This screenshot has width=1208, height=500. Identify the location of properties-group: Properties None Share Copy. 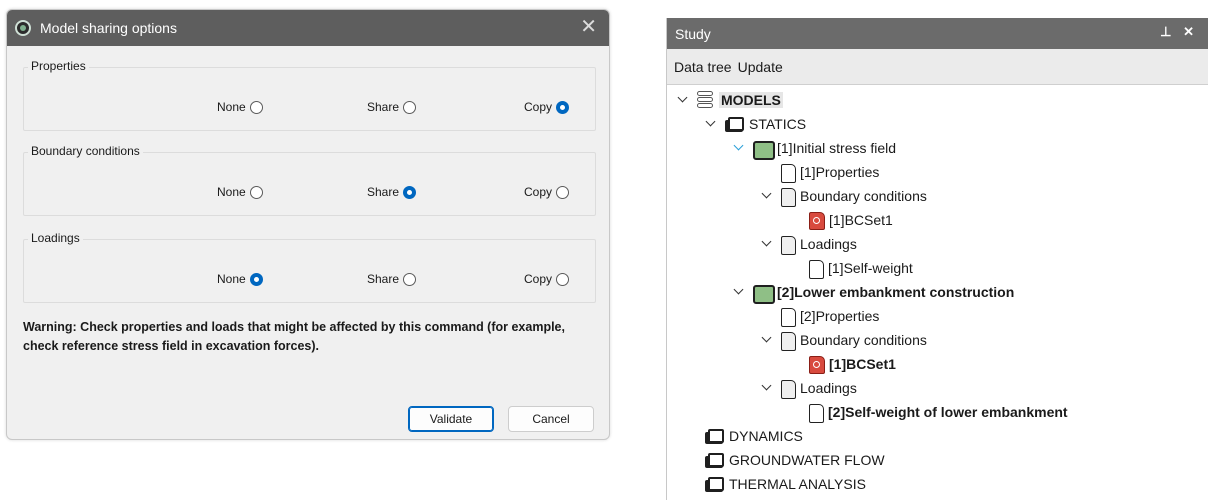
(309, 95).